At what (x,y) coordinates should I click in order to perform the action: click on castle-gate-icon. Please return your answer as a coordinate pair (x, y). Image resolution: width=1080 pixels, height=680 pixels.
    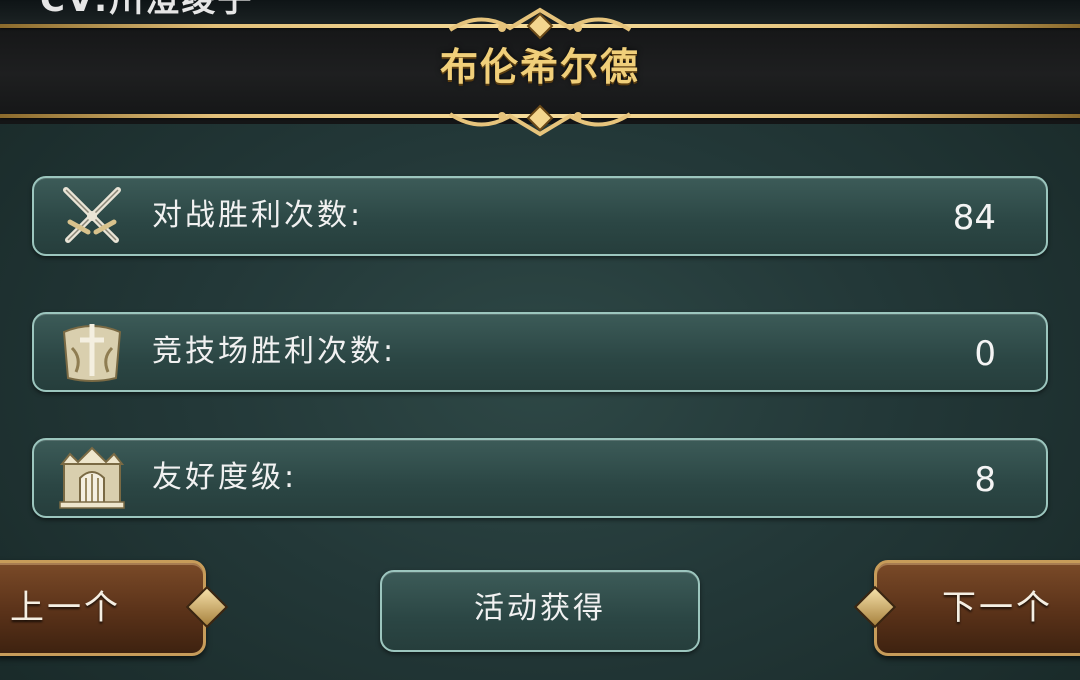
    Looking at the image, I should click on (92, 477).